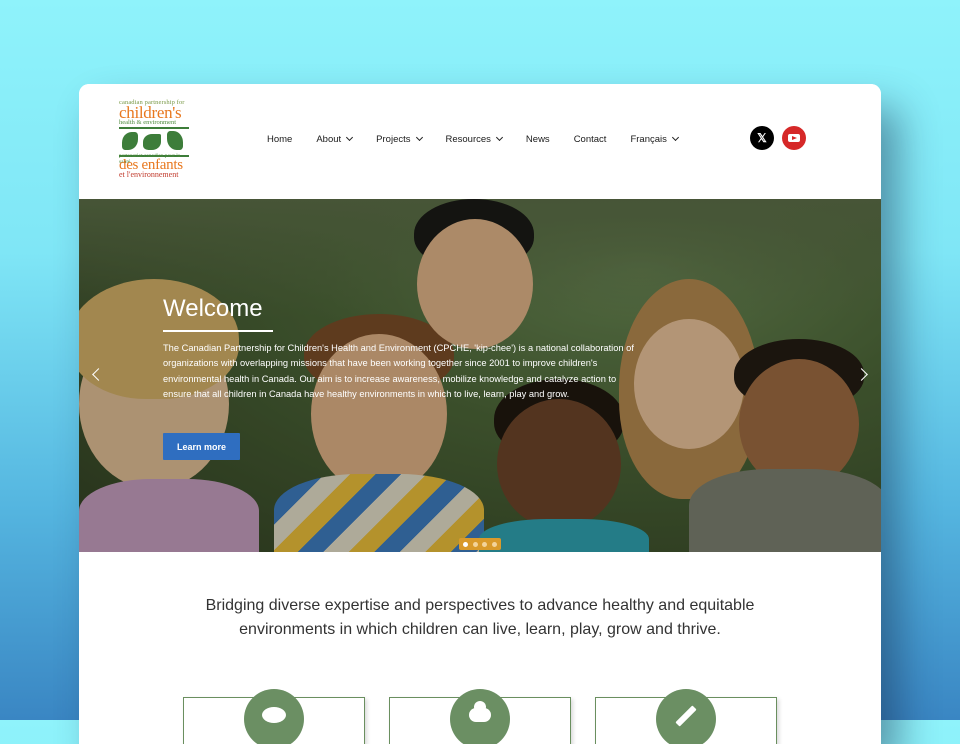 Image resolution: width=960 pixels, height=744 pixels. I want to click on nav-label: News, so click(537, 139).